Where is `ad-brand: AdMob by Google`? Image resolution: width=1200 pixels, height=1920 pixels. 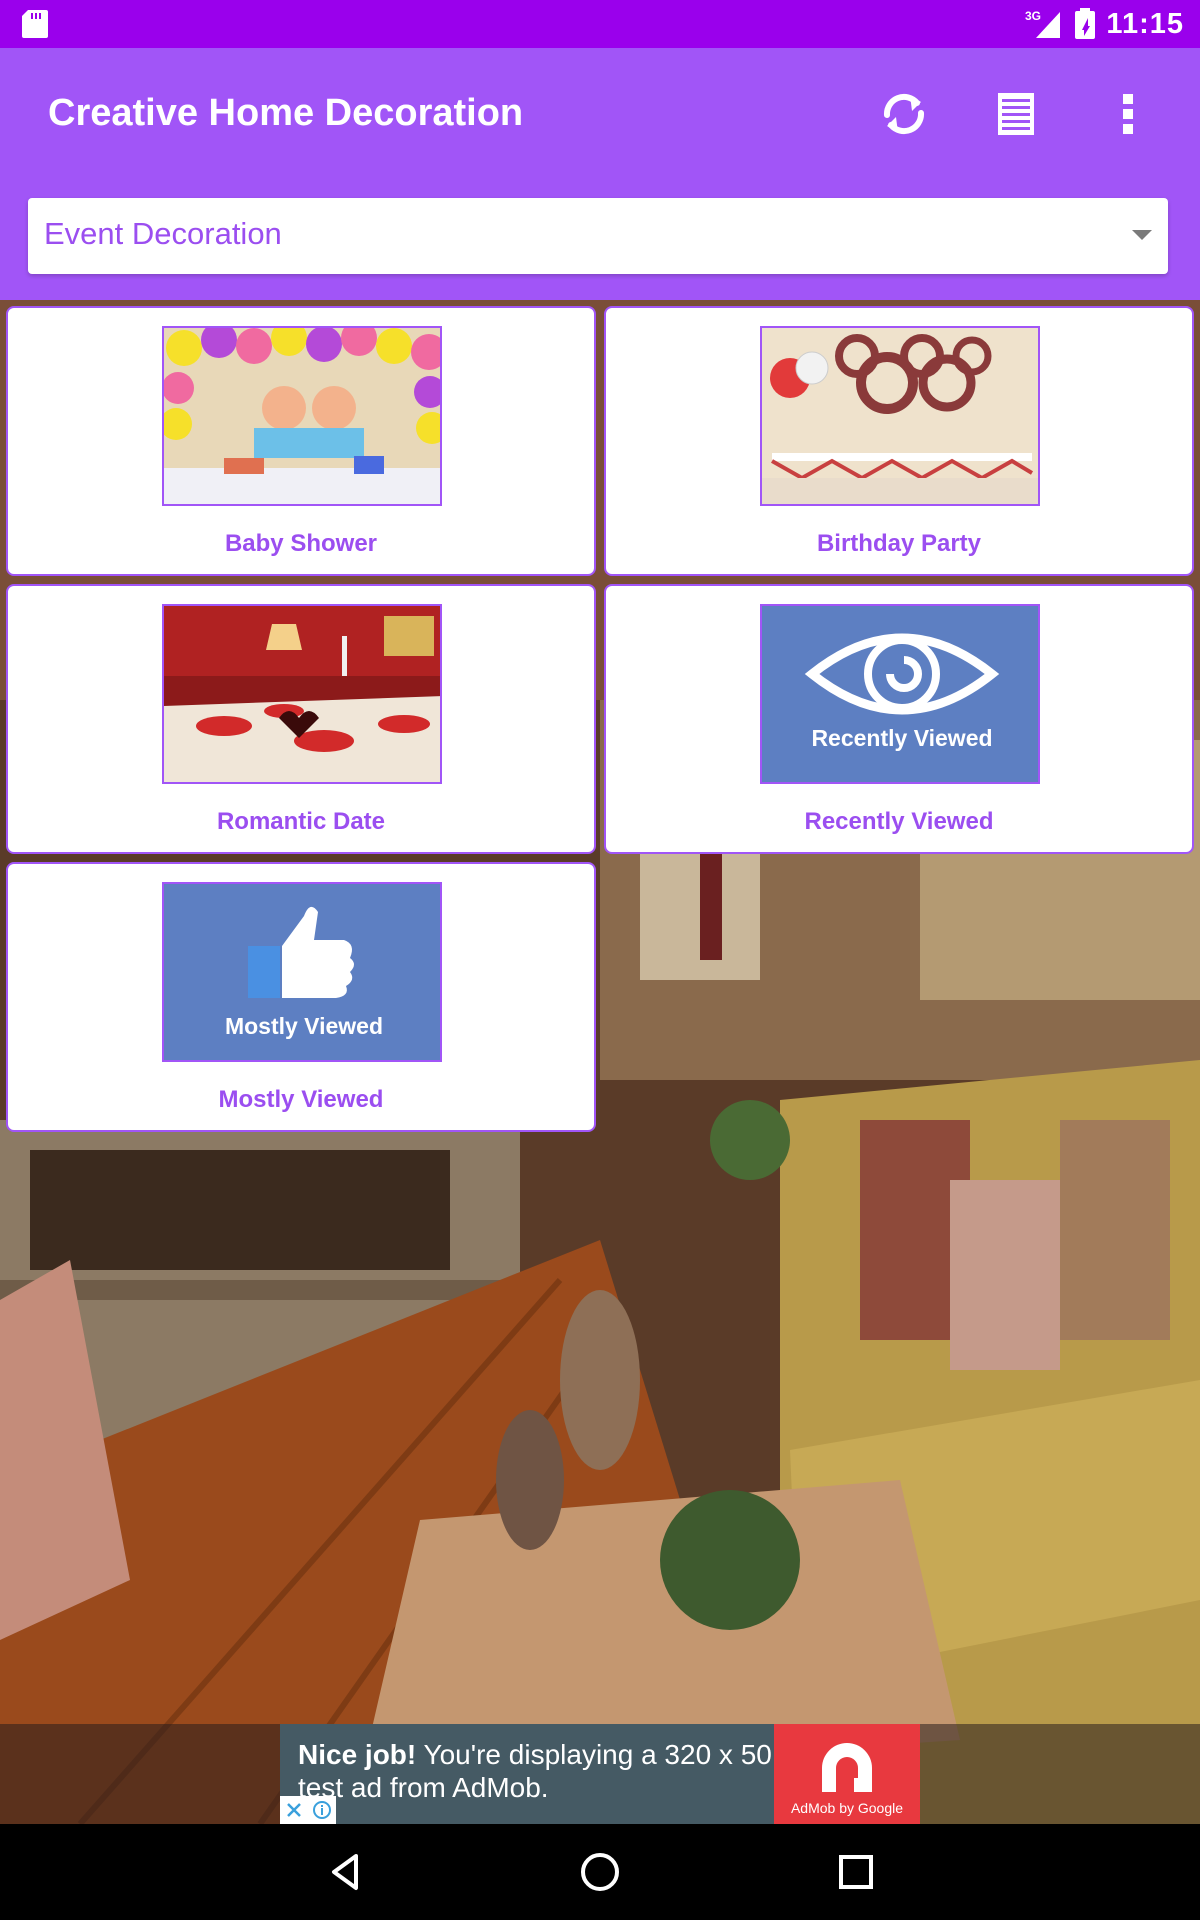 ad-brand: AdMob by Google is located at coordinates (847, 1808).